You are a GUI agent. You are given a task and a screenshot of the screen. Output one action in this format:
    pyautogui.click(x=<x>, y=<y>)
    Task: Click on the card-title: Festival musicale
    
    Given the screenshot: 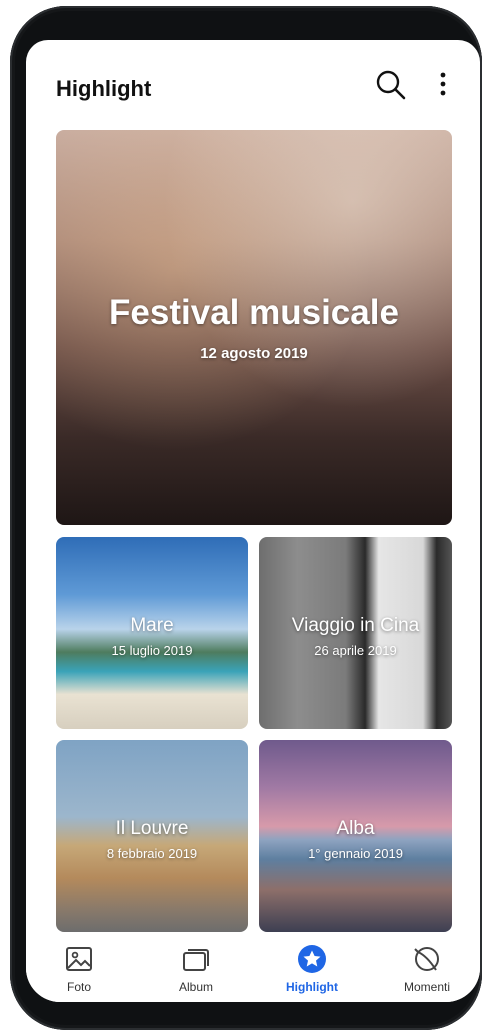 What is the action you would take?
    pyautogui.click(x=254, y=312)
    